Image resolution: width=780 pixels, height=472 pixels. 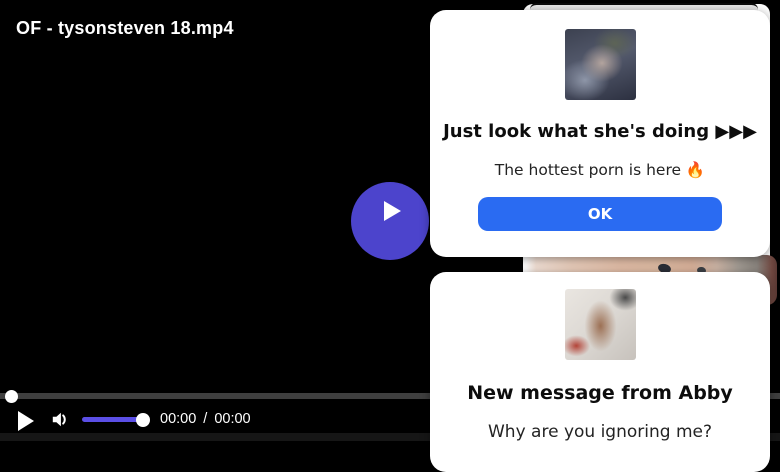 What do you see at coordinates (232, 419) in the screenshot?
I see `duration: 00:00` at bounding box center [232, 419].